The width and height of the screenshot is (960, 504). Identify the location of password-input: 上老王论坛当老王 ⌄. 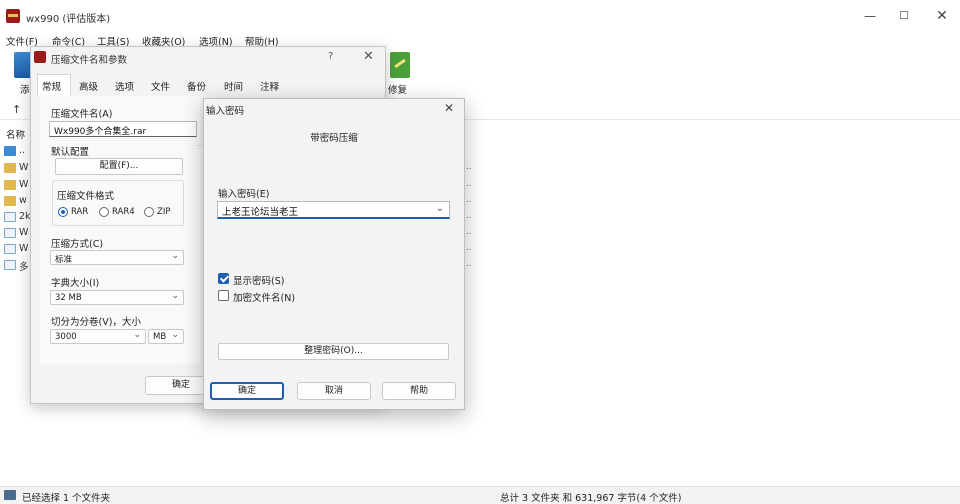
(333, 210).